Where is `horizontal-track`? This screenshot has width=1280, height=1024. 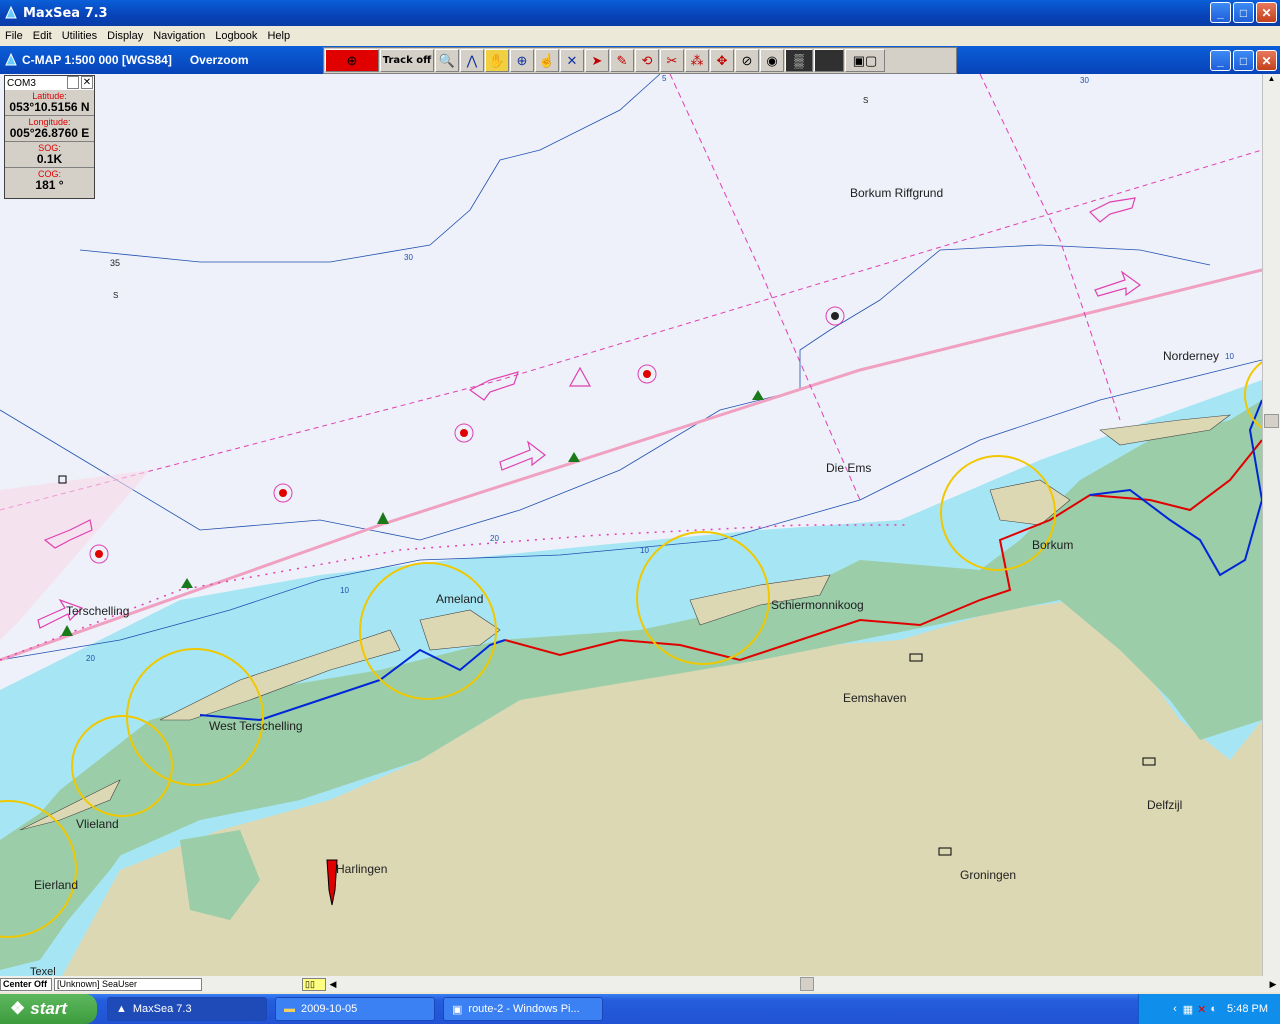
horizontal-track is located at coordinates (803, 984).